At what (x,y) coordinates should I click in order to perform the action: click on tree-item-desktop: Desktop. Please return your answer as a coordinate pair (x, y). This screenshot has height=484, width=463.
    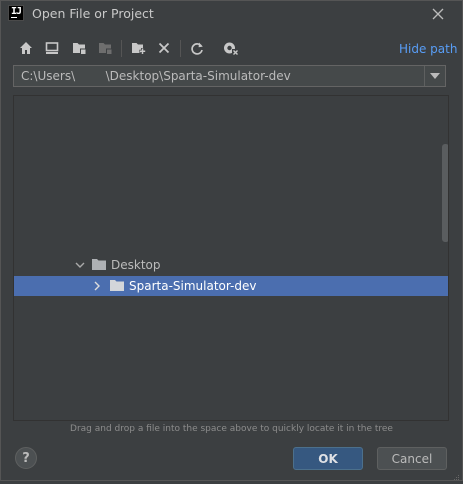
    Looking at the image, I should click on (231, 265).